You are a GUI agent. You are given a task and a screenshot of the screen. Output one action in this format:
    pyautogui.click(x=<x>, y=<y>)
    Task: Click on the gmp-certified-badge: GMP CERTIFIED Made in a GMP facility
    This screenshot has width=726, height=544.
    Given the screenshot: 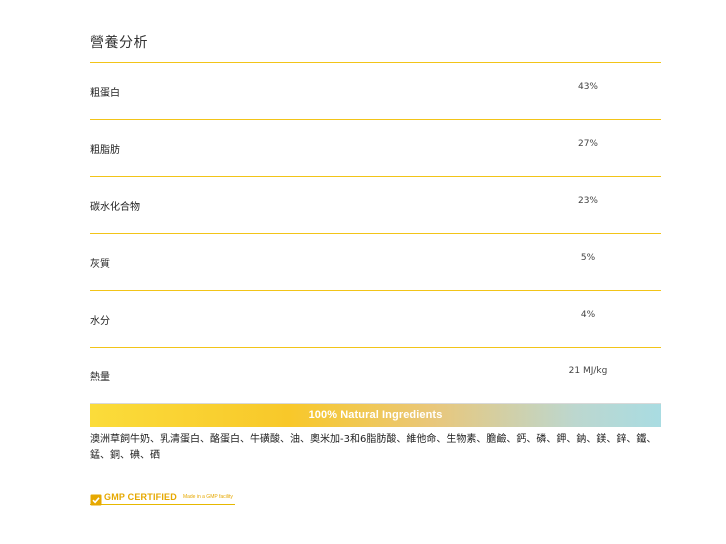 What is the action you would take?
    pyautogui.click(x=162, y=498)
    